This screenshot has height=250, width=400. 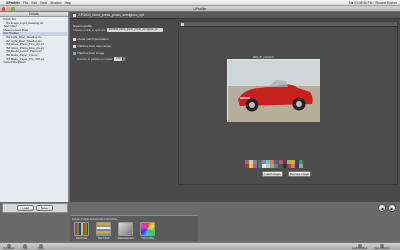 I want to click on save-workflow-button: Save Workflow, so click(x=382, y=246).